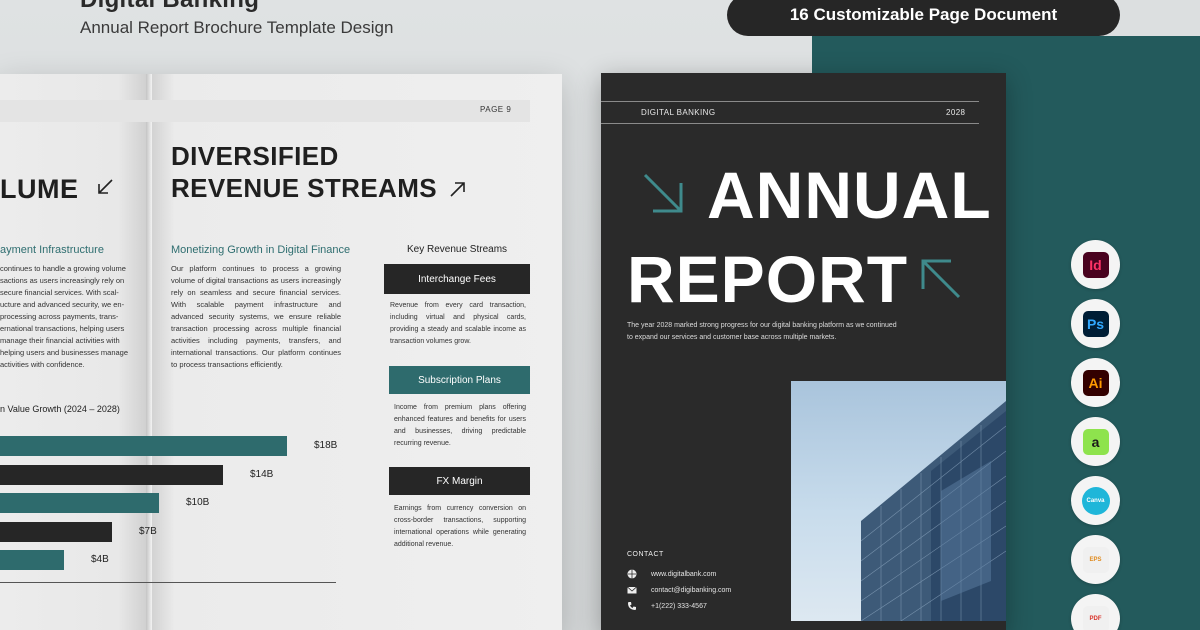  What do you see at coordinates (790, 101) in the screenshot?
I see `cover-rule-top` at bounding box center [790, 101].